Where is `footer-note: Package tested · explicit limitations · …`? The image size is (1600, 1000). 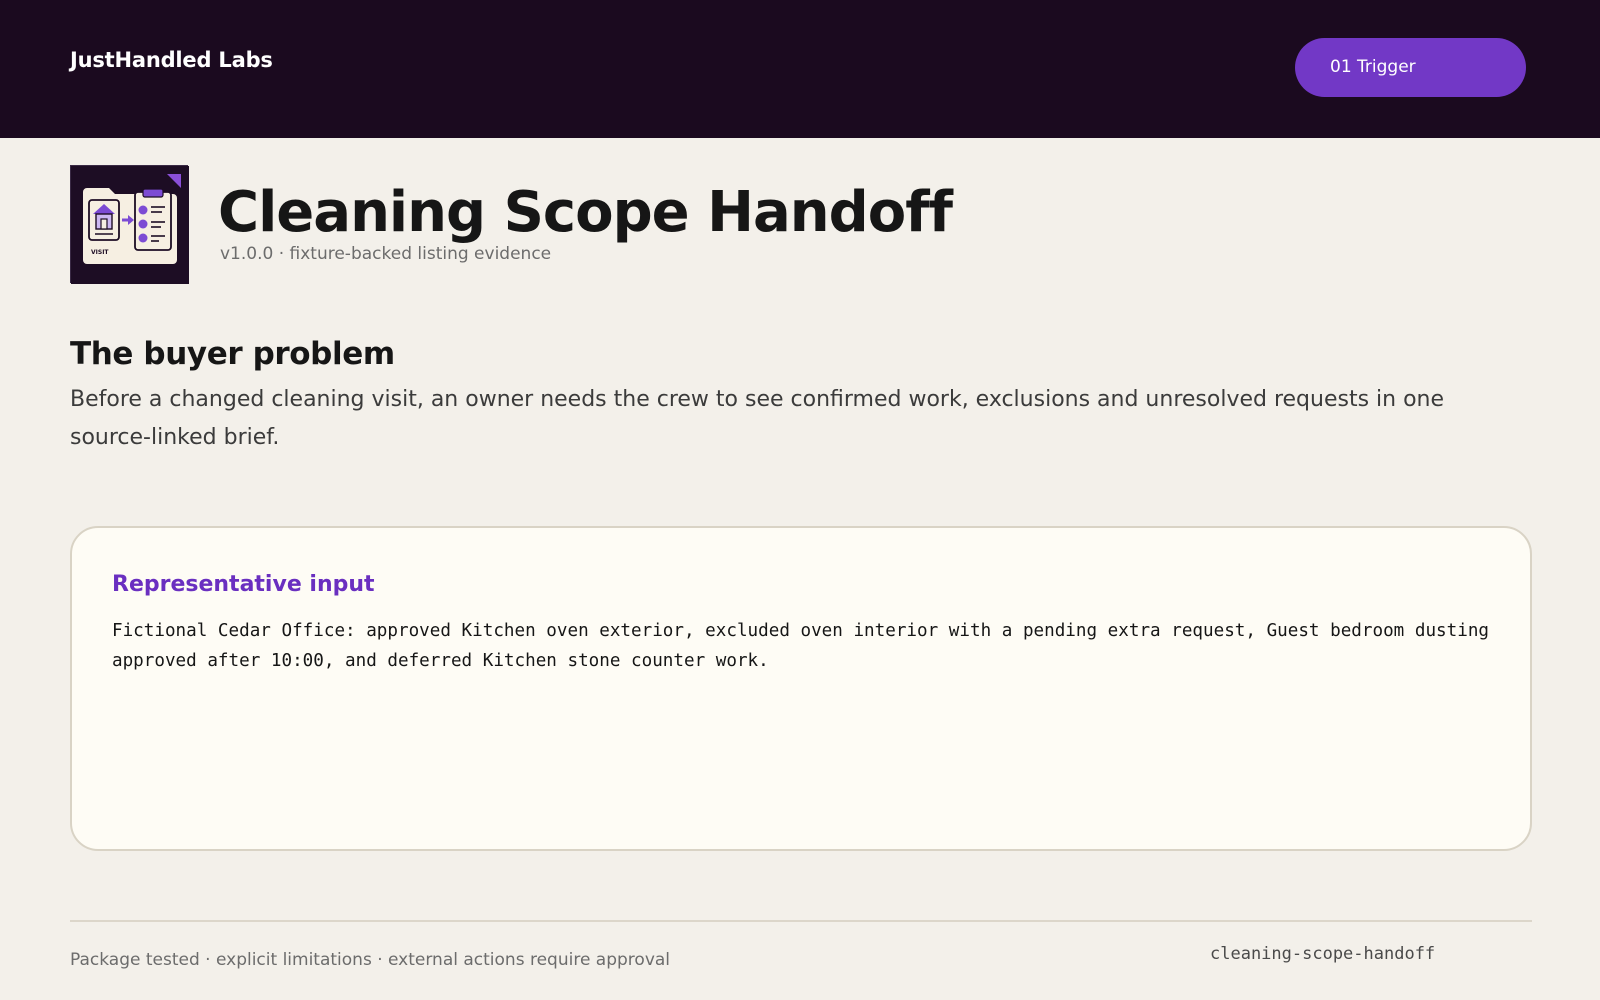 footer-note: Package tested · explicit limitations · … is located at coordinates (370, 960).